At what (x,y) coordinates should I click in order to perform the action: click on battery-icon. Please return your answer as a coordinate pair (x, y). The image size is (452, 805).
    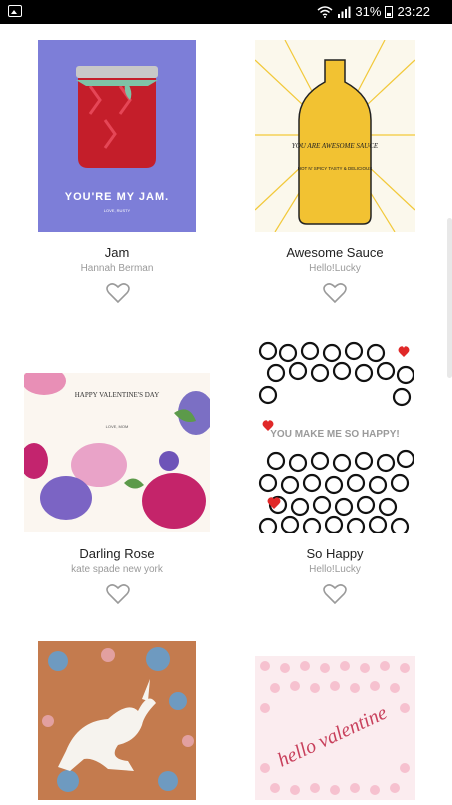
    Looking at the image, I should click on (389, 11).